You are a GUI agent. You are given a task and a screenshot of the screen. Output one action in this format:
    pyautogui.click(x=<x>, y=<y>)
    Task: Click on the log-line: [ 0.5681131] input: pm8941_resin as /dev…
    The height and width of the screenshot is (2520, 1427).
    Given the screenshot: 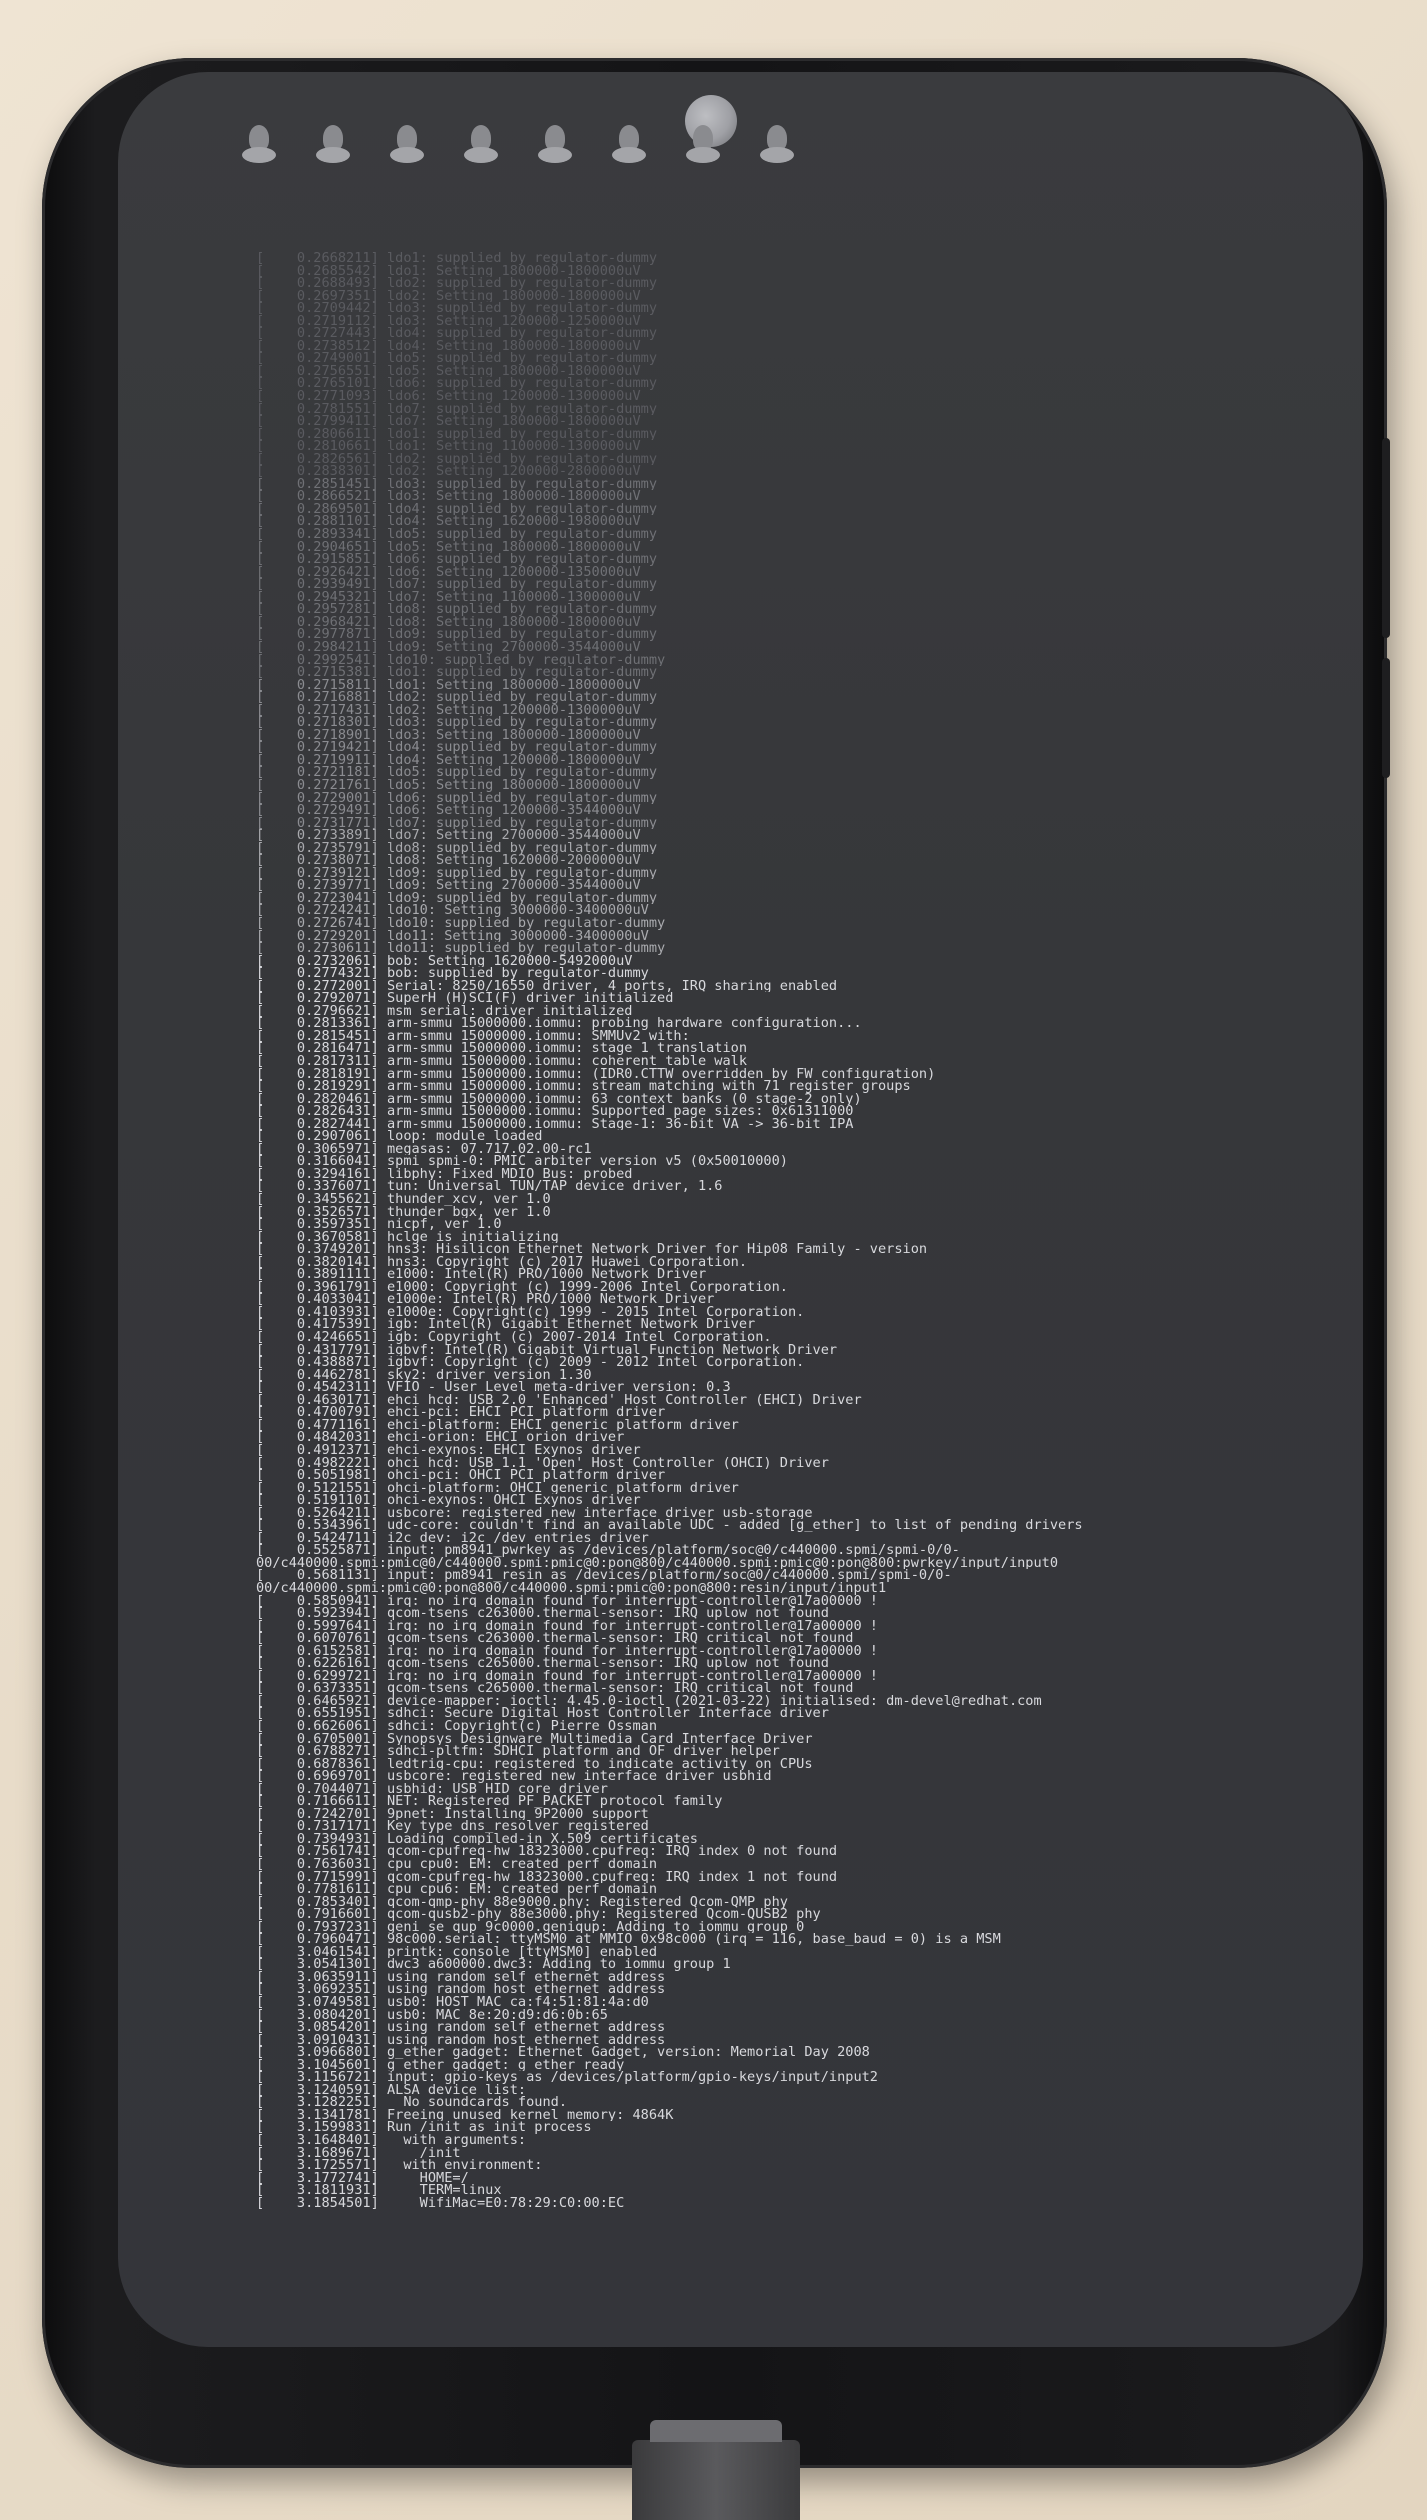 What is the action you would take?
    pyautogui.click(x=604, y=1582)
    